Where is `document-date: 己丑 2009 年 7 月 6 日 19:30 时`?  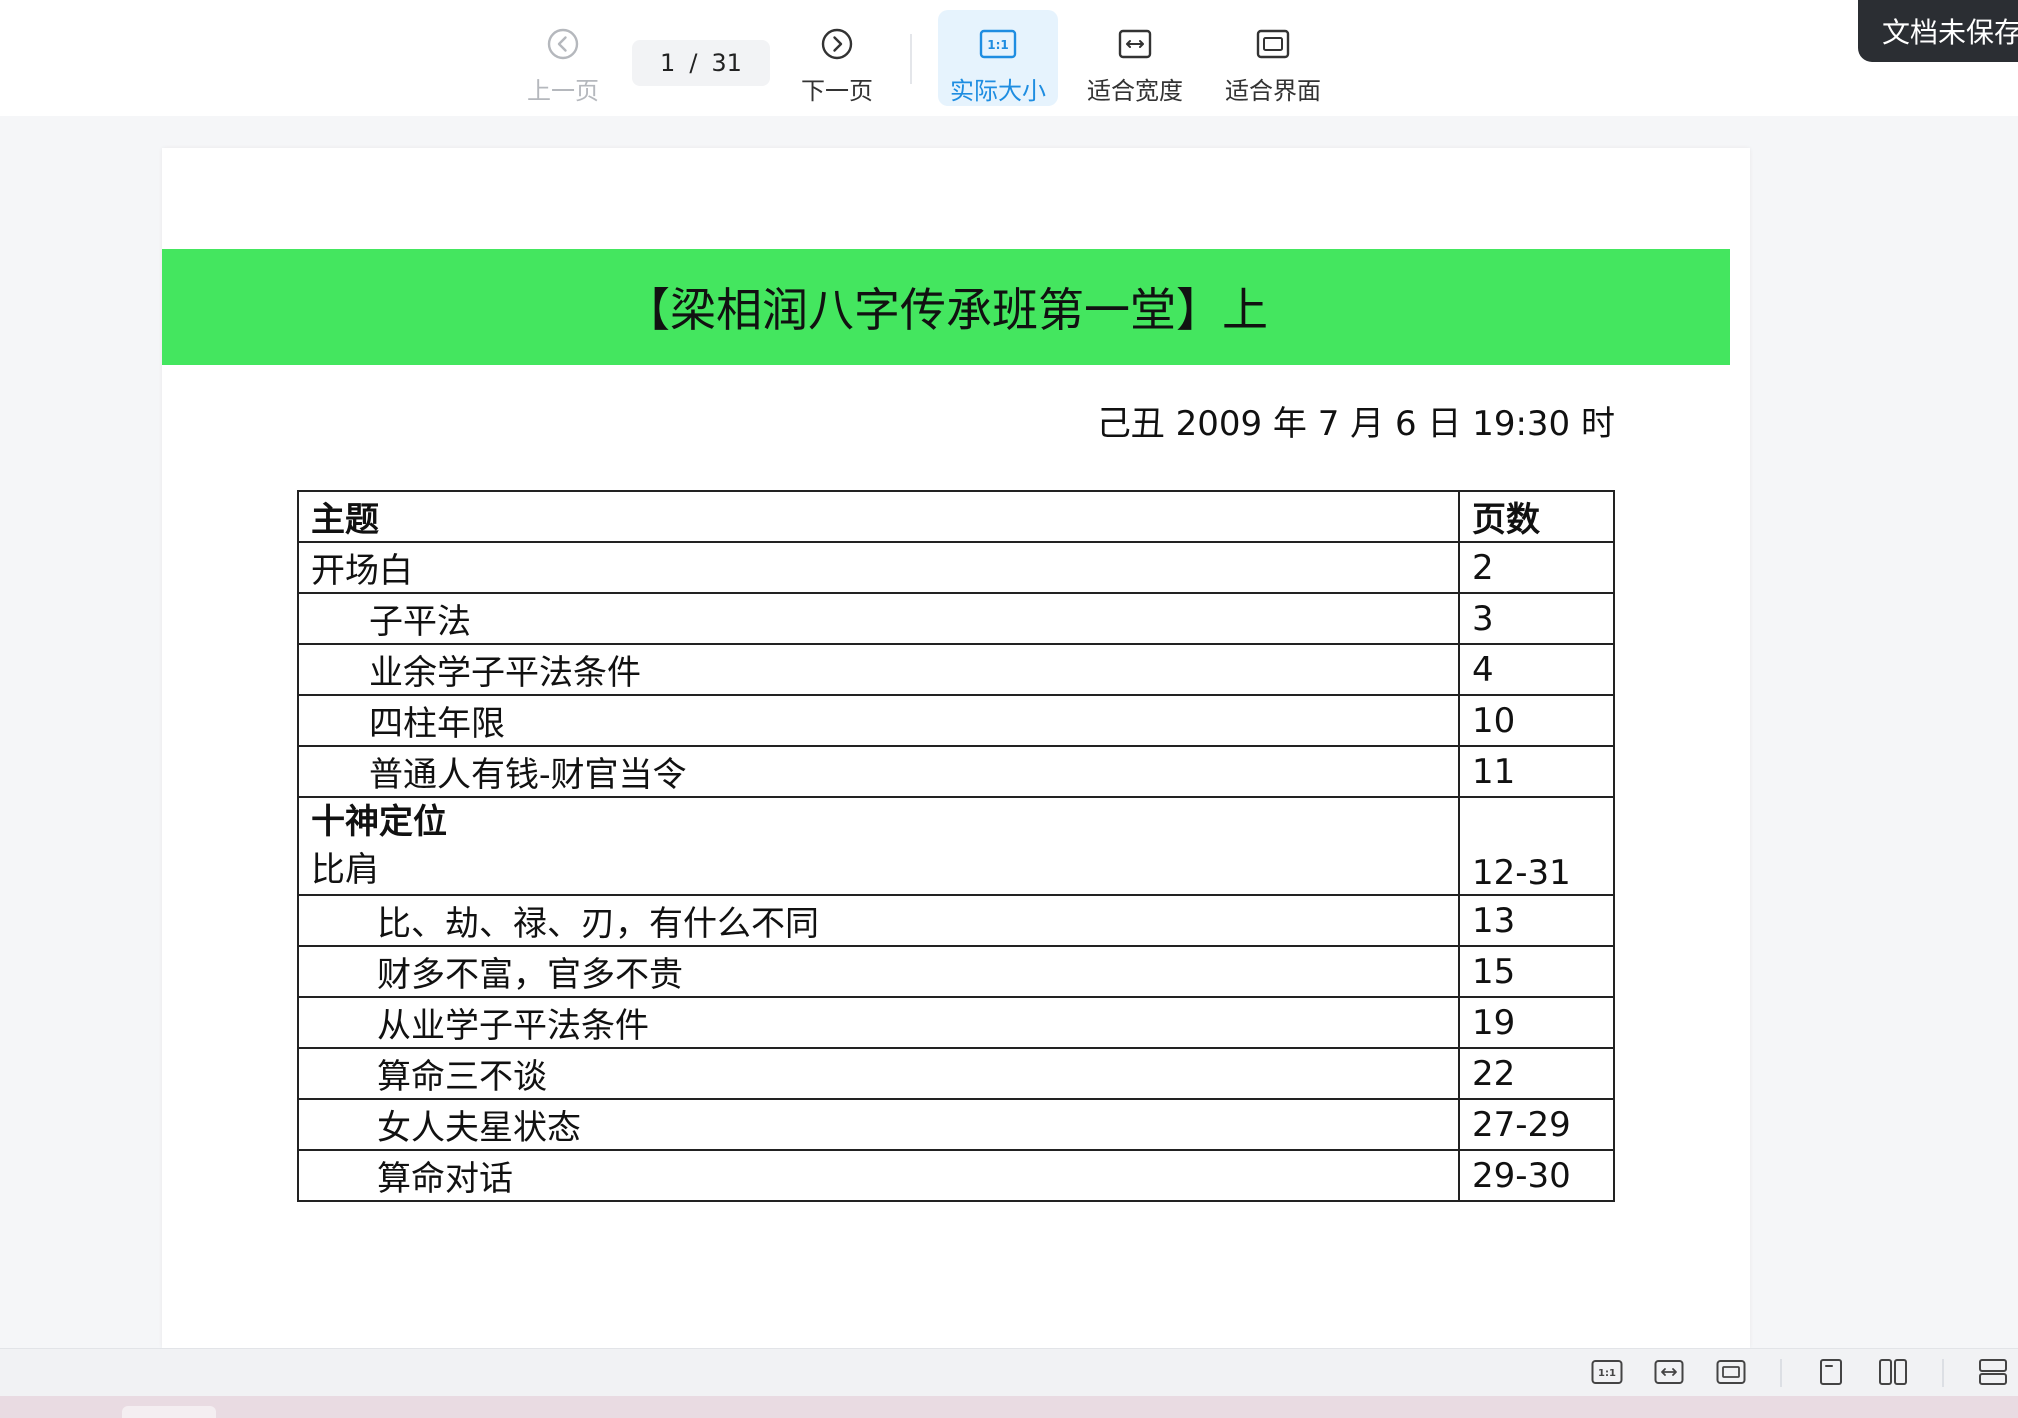
document-date: 己丑 2009 年 7 月 6 日 19:30 时 is located at coordinates (1355, 424).